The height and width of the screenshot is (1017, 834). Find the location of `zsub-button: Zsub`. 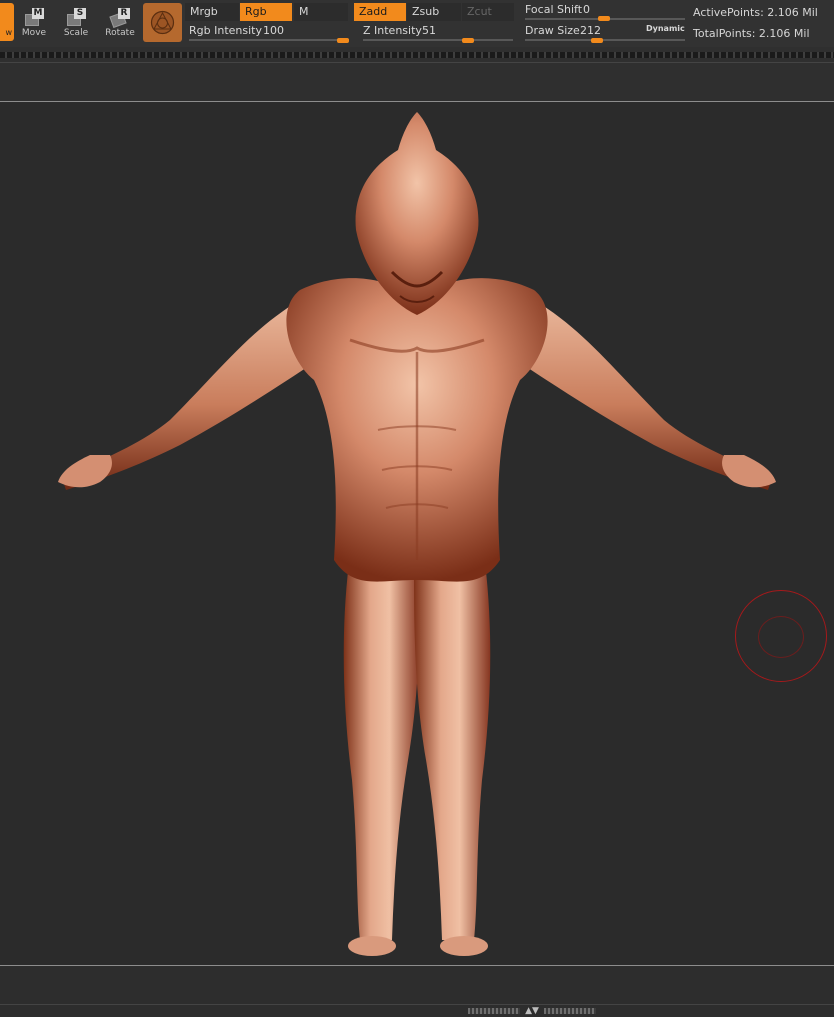

zsub-button: Zsub is located at coordinates (434, 12).